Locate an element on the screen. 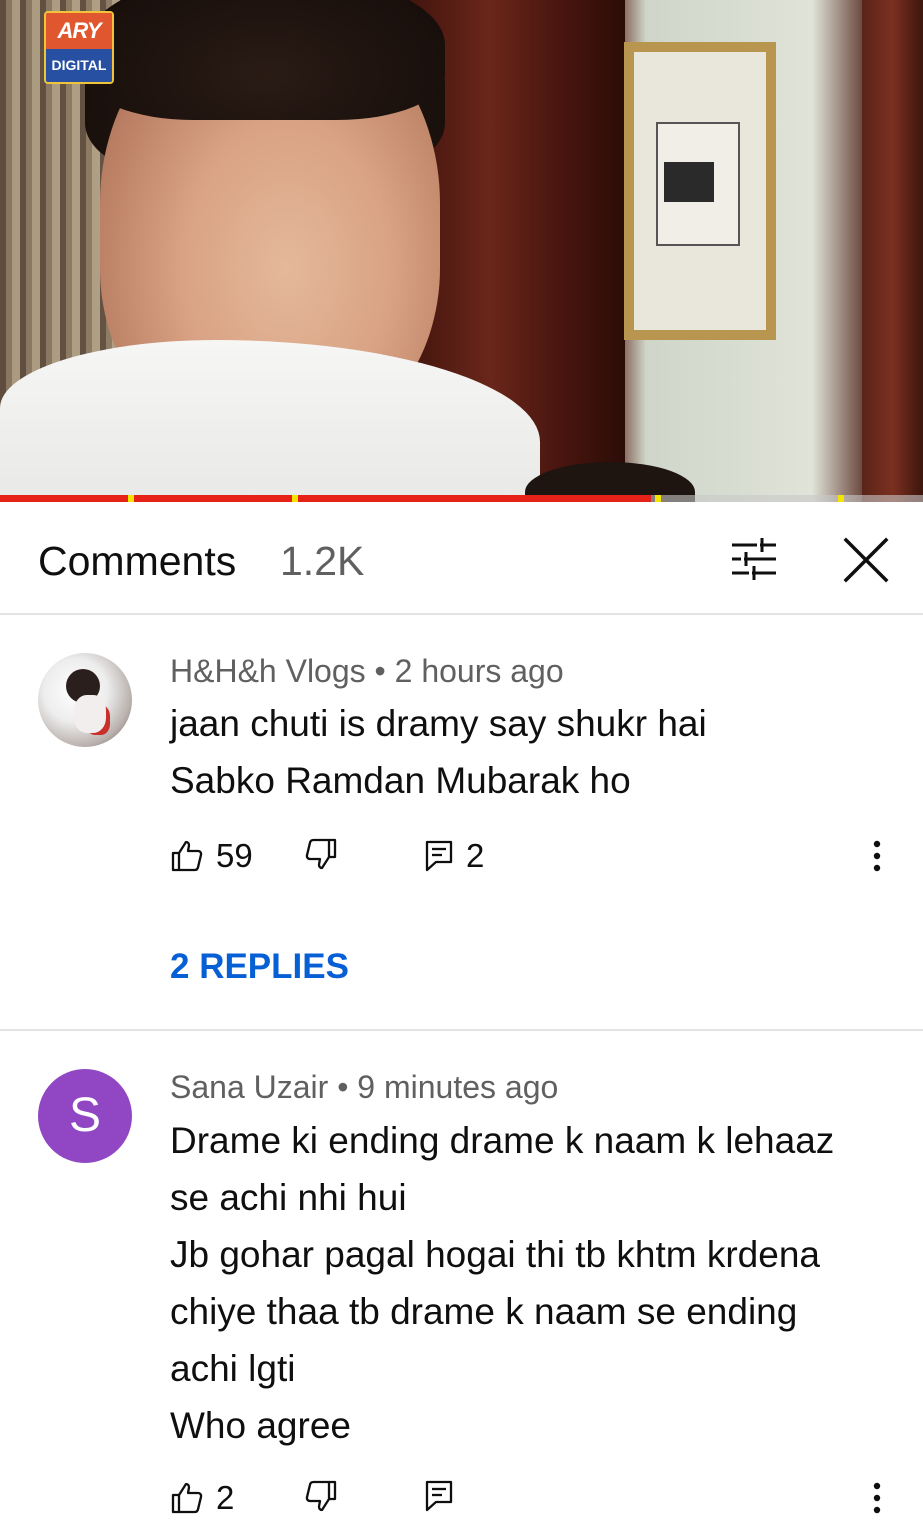 Image resolution: width=923 pixels, height=1536 pixels. video-frame-door-right is located at coordinates (892, 251).